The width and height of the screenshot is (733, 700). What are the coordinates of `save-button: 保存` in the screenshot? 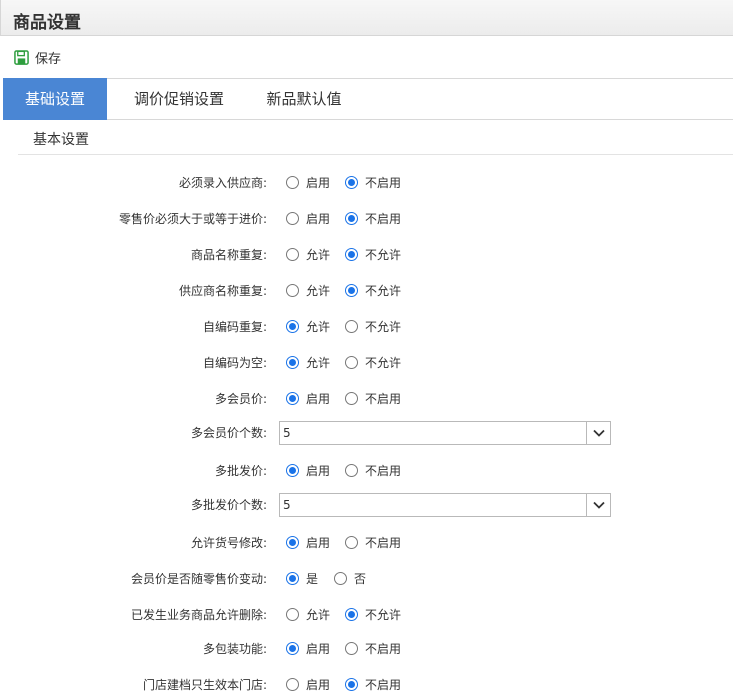 It's located at (37, 57).